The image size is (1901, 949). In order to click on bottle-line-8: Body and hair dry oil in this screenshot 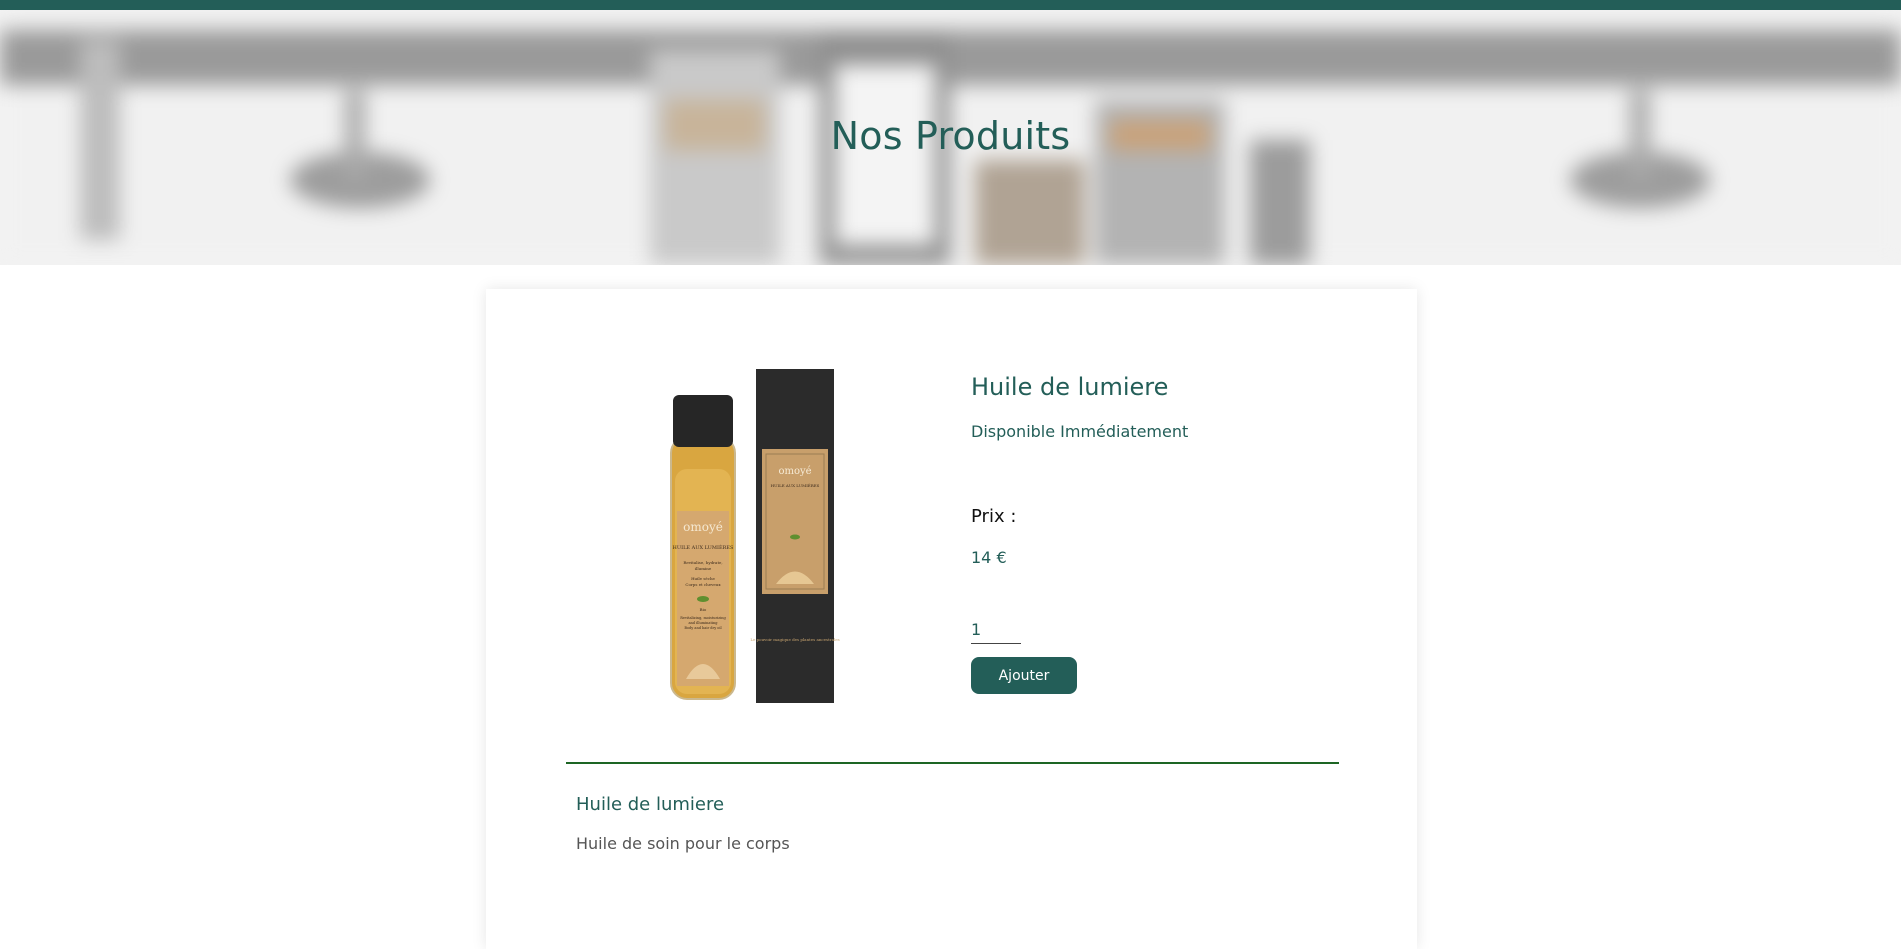, I will do `click(703, 628)`.